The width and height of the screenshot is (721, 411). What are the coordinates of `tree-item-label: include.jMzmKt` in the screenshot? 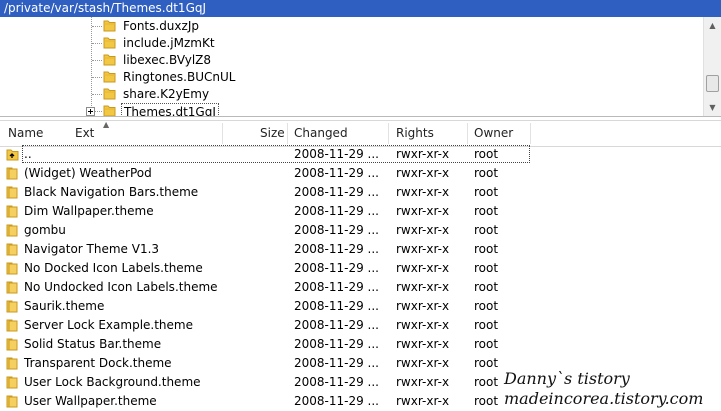 It's located at (169, 43).